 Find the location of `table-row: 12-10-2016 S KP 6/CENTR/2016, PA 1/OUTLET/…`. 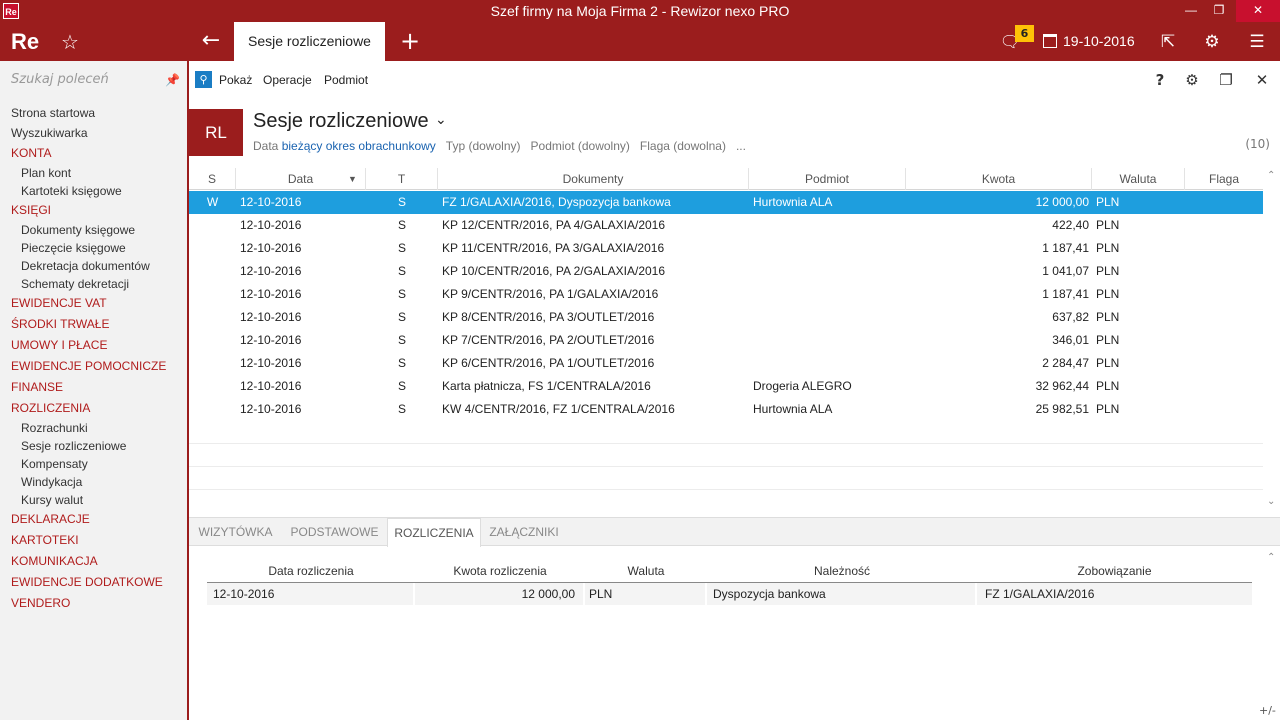

table-row: 12-10-2016 S KP 6/CENTR/2016, PA 1/OUTLET/… is located at coordinates (726, 363).